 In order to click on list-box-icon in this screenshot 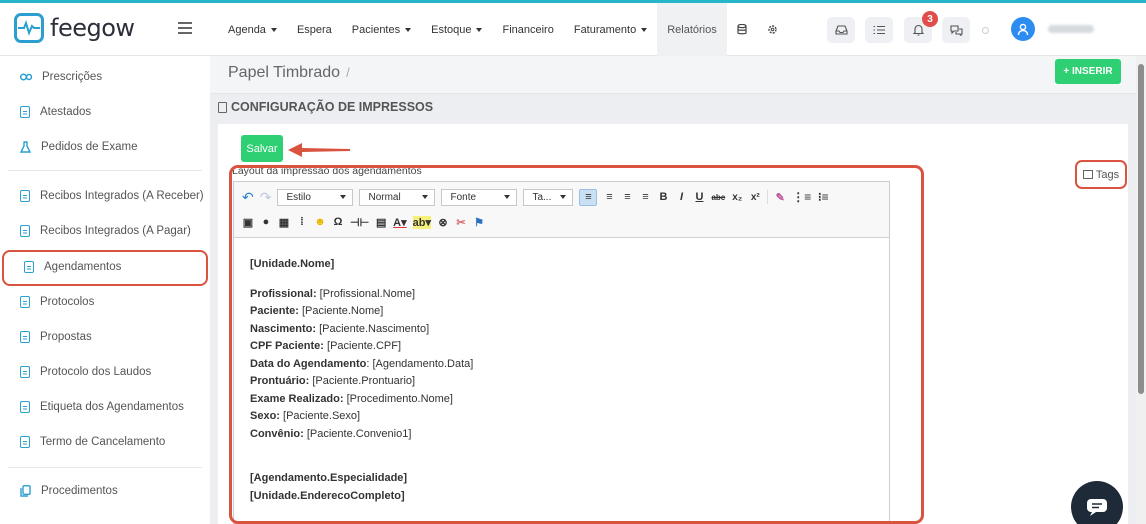, I will do `click(1087, 174)`.